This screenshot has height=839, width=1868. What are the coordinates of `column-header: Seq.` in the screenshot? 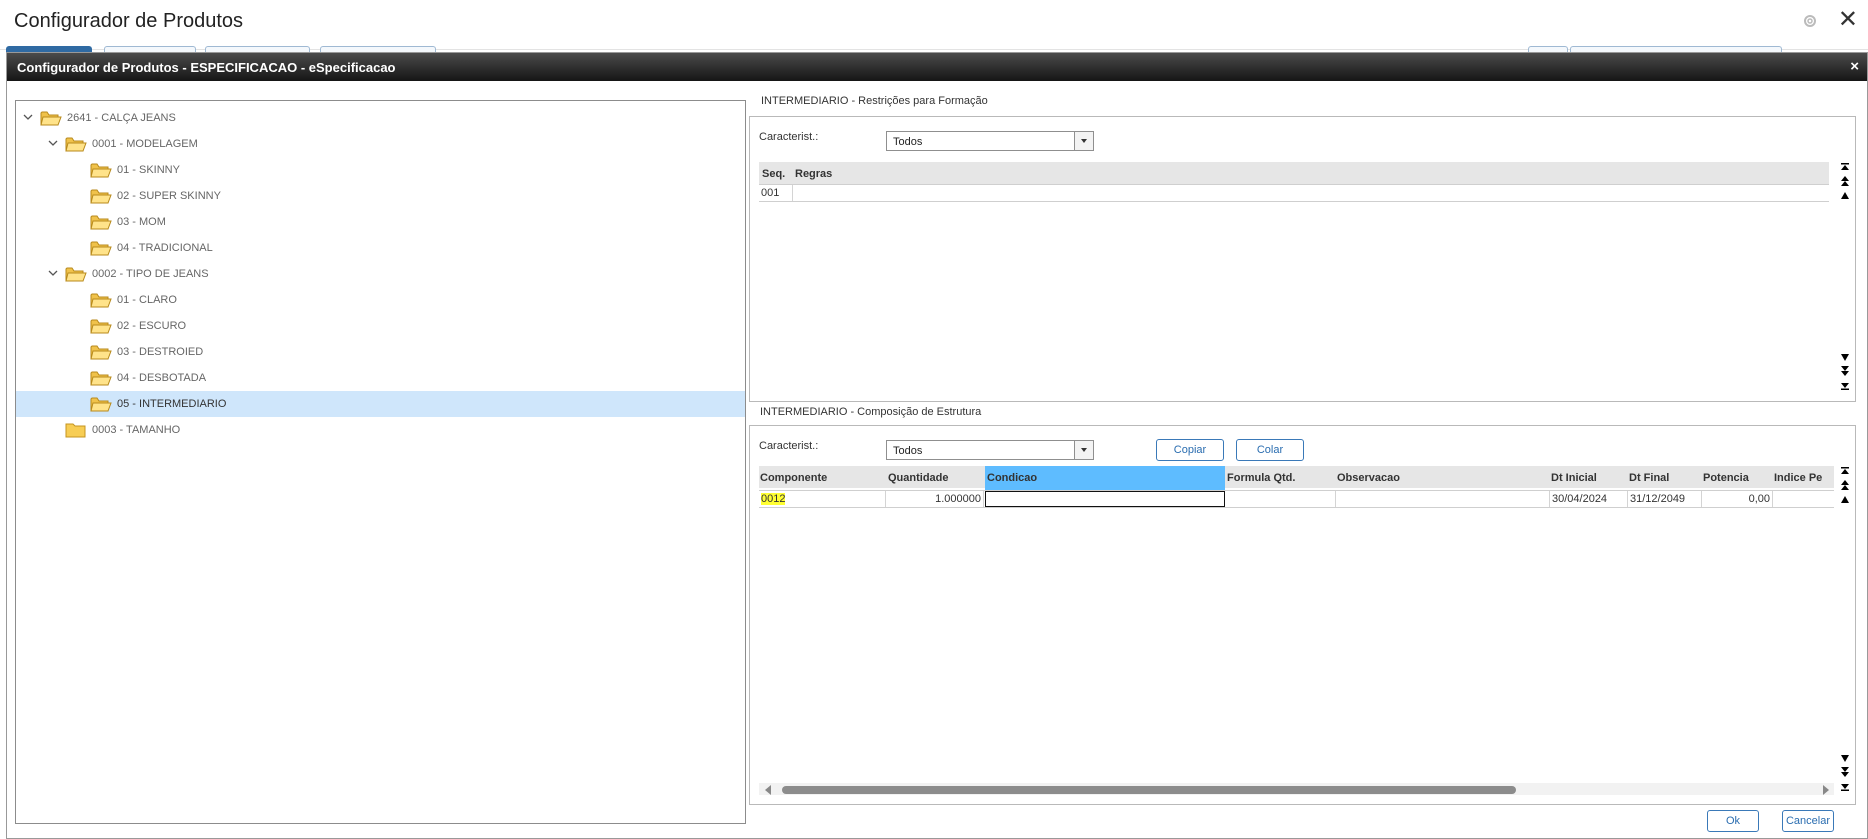 It's located at (773, 174).